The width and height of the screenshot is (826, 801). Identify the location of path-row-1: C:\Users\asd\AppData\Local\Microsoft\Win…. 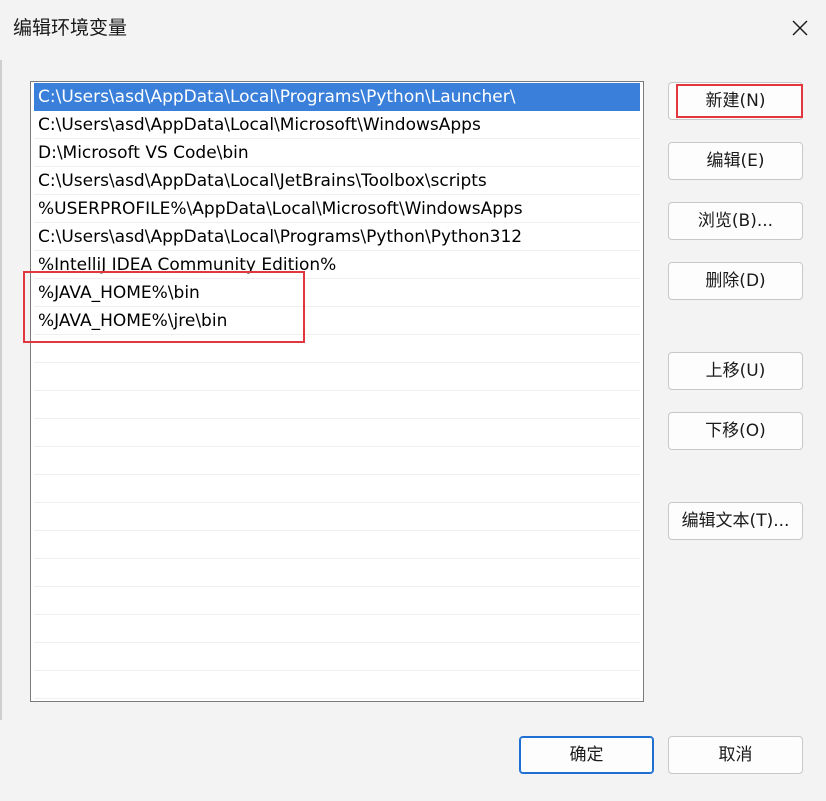
(337, 125).